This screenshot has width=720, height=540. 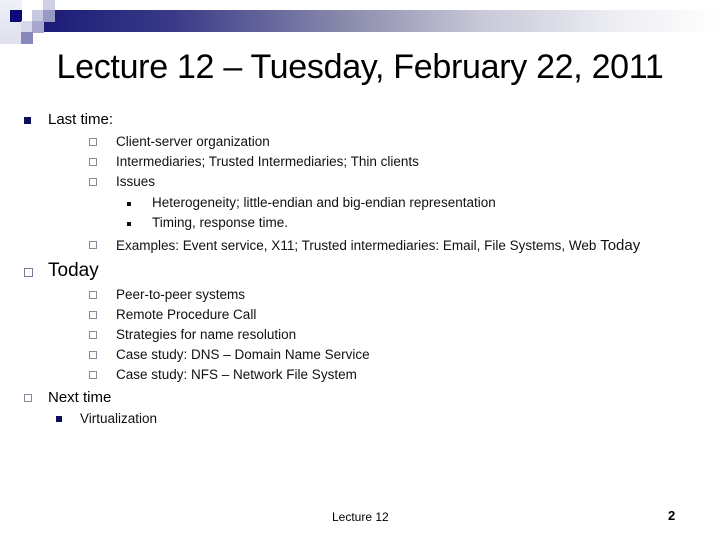 I want to click on examples-tail: Today, so click(x=620, y=245).